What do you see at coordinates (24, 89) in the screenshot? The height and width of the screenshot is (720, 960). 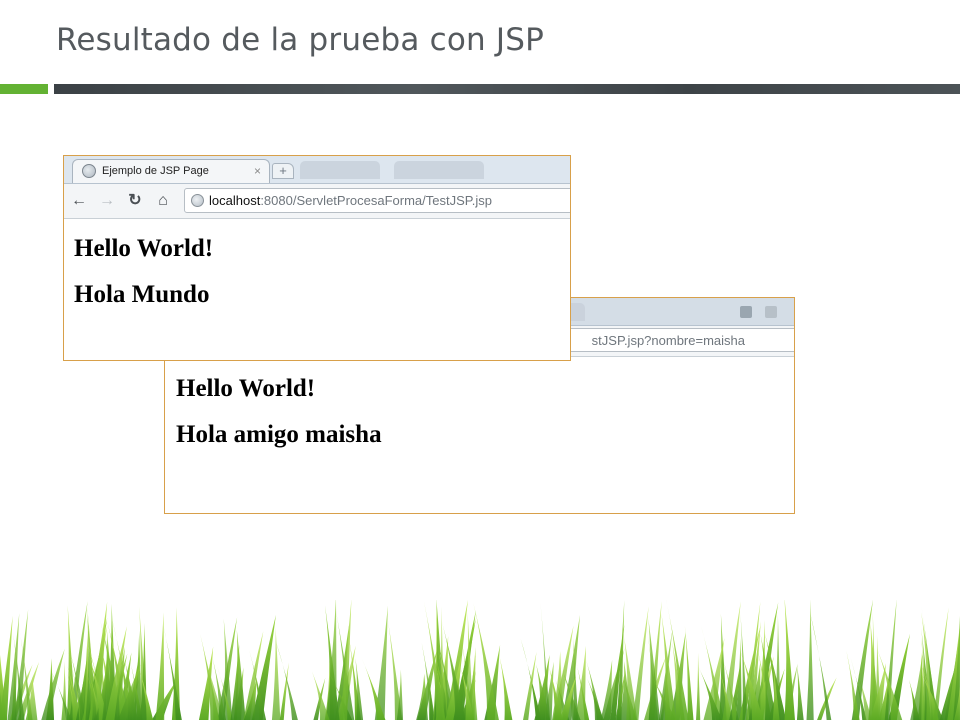 I see `accent-bar` at bounding box center [24, 89].